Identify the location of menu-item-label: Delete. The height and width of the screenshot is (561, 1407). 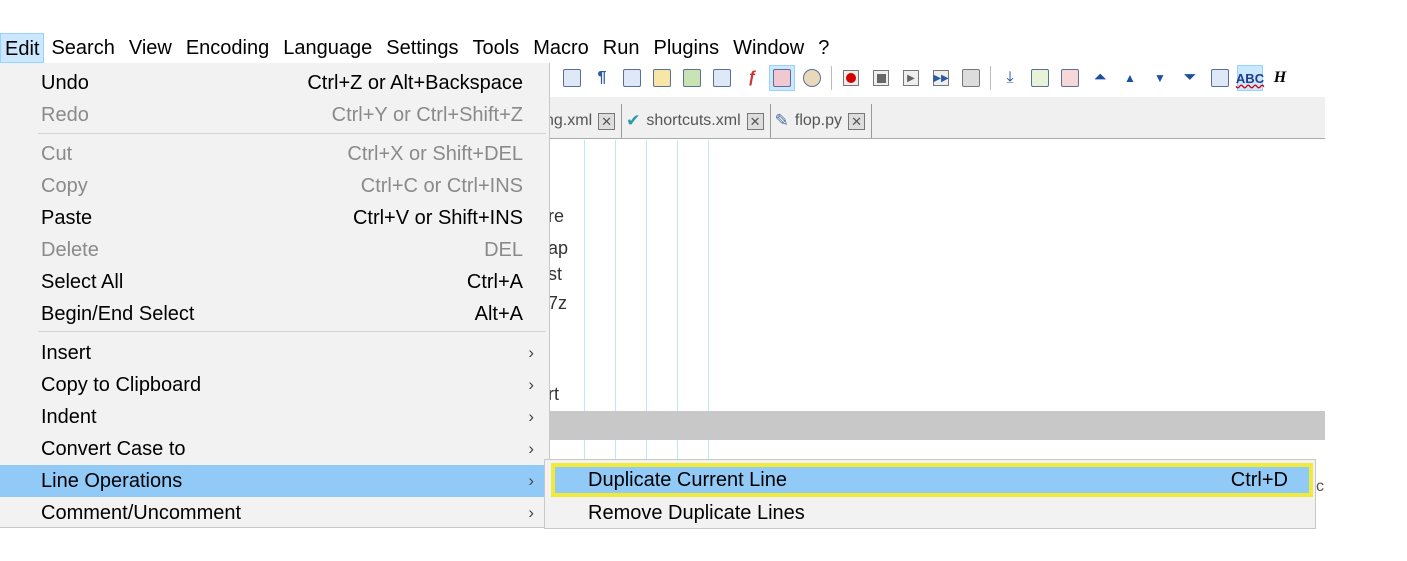
(70, 249).